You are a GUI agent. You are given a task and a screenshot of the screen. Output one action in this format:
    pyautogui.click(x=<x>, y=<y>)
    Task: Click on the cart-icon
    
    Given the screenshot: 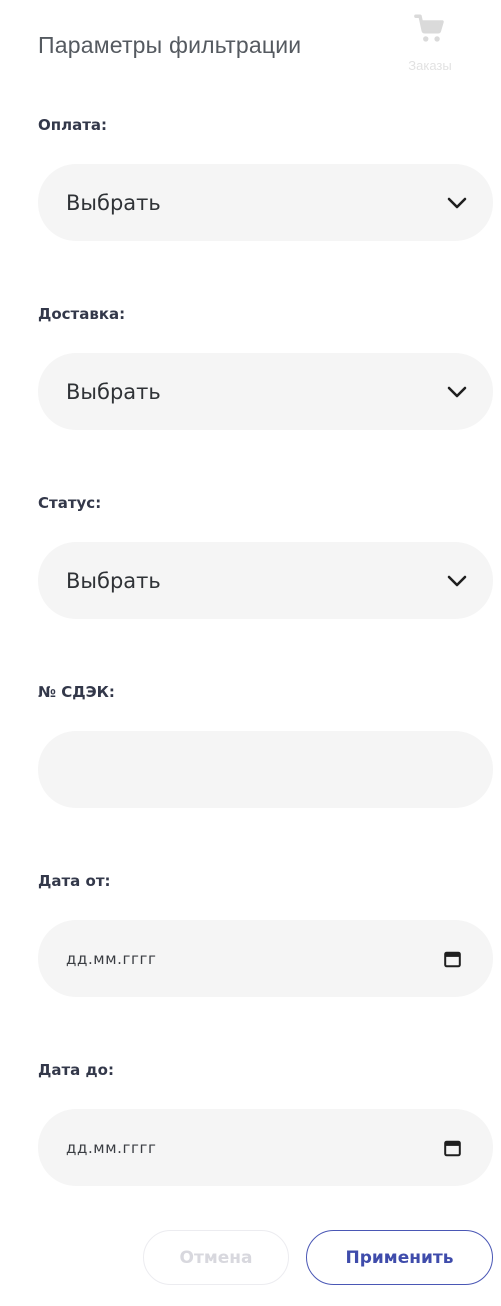 What is the action you would take?
    pyautogui.click(x=429, y=28)
    